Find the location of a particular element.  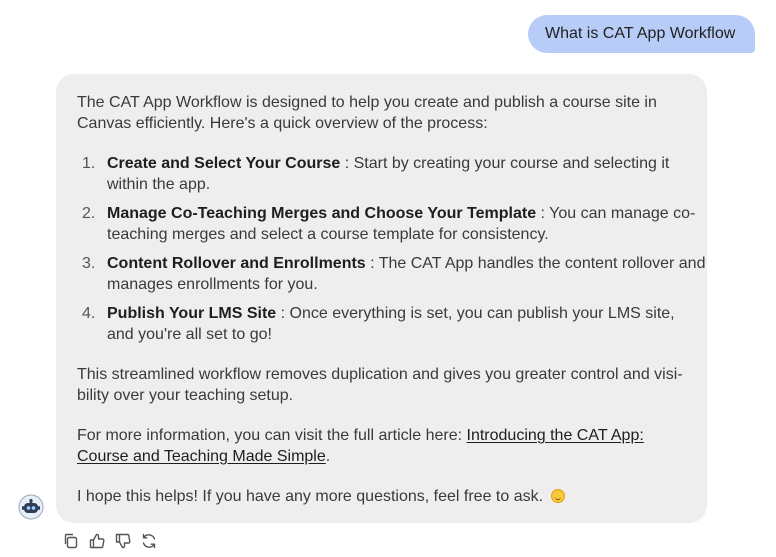

list-item-number: 3. is located at coordinates (89, 263).